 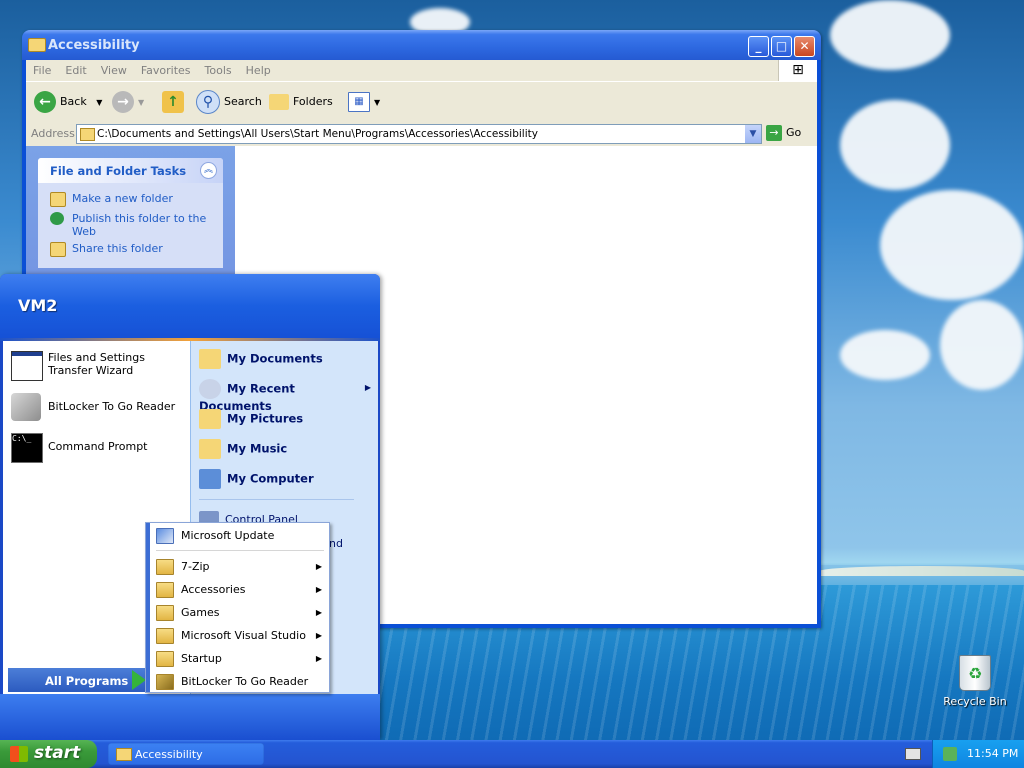 I want to click on back-button: ← Back ▼, so click(x=68, y=102).